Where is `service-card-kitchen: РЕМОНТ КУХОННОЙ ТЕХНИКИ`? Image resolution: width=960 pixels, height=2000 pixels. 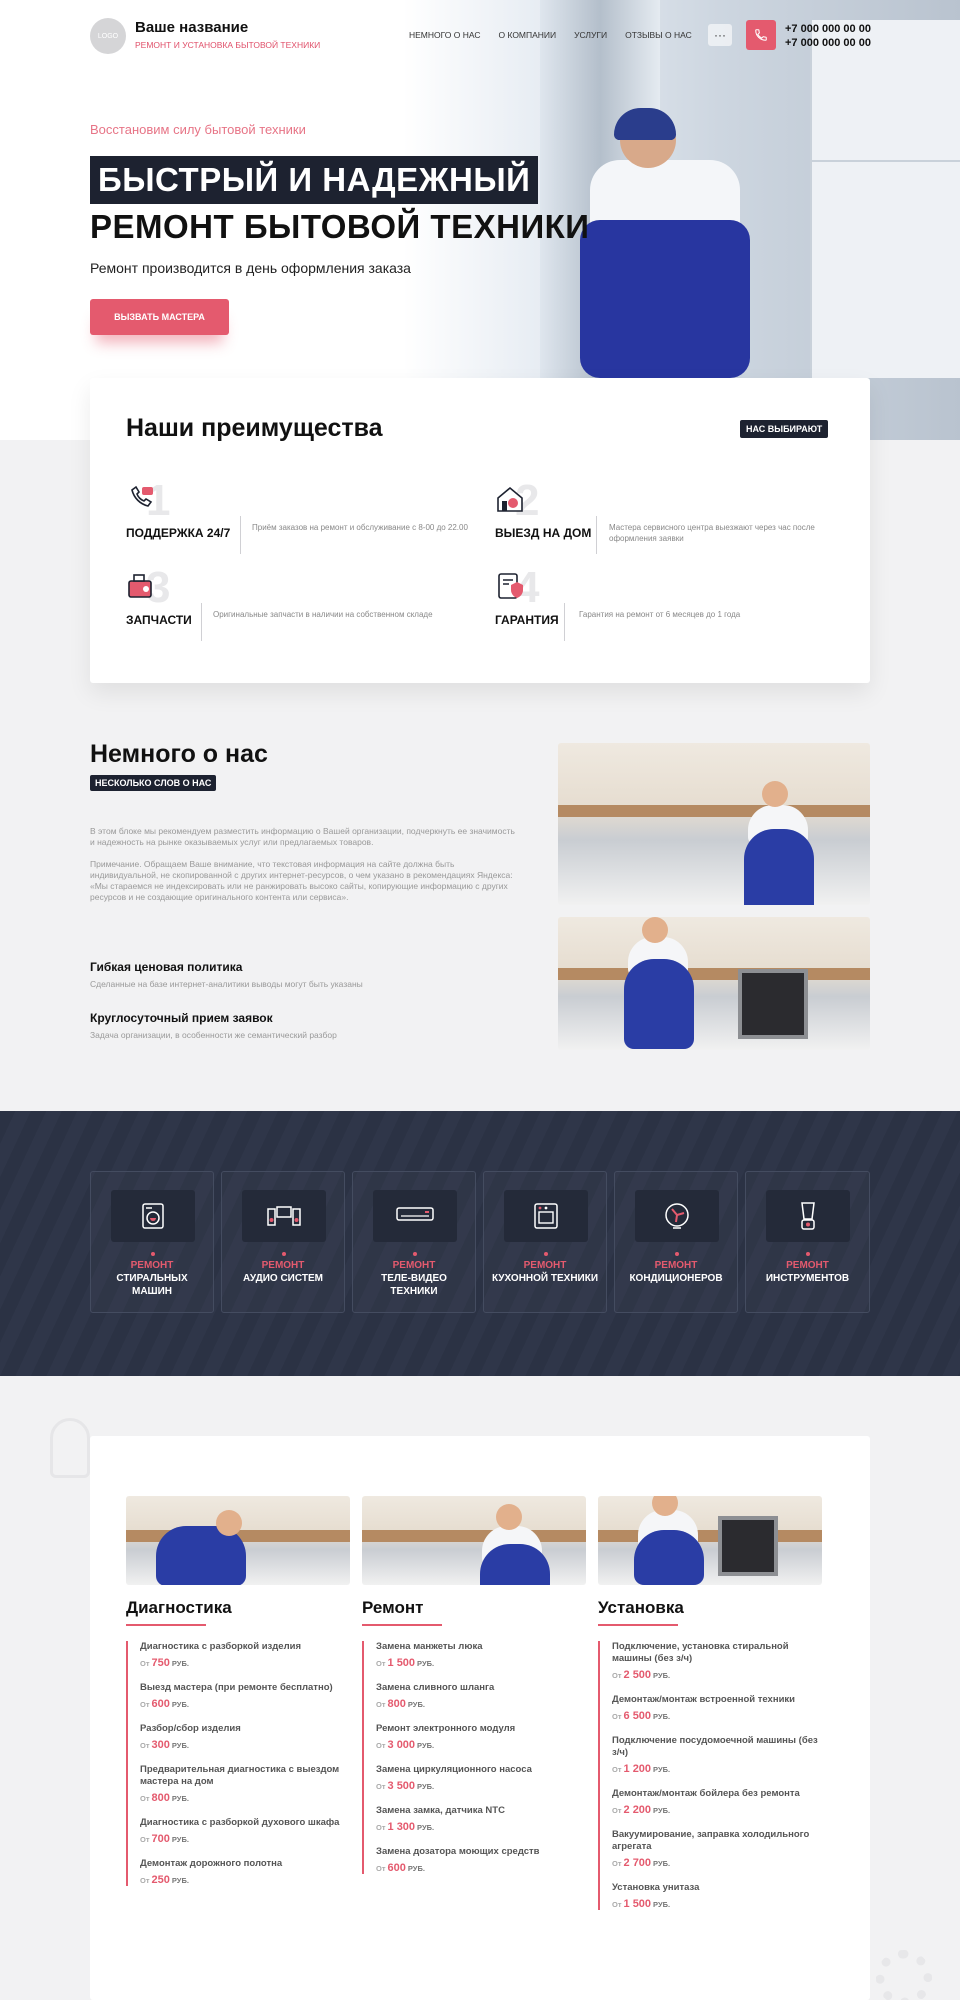 service-card-kitchen: РЕМОНТ КУХОННОЙ ТЕХНИКИ is located at coordinates (545, 1242).